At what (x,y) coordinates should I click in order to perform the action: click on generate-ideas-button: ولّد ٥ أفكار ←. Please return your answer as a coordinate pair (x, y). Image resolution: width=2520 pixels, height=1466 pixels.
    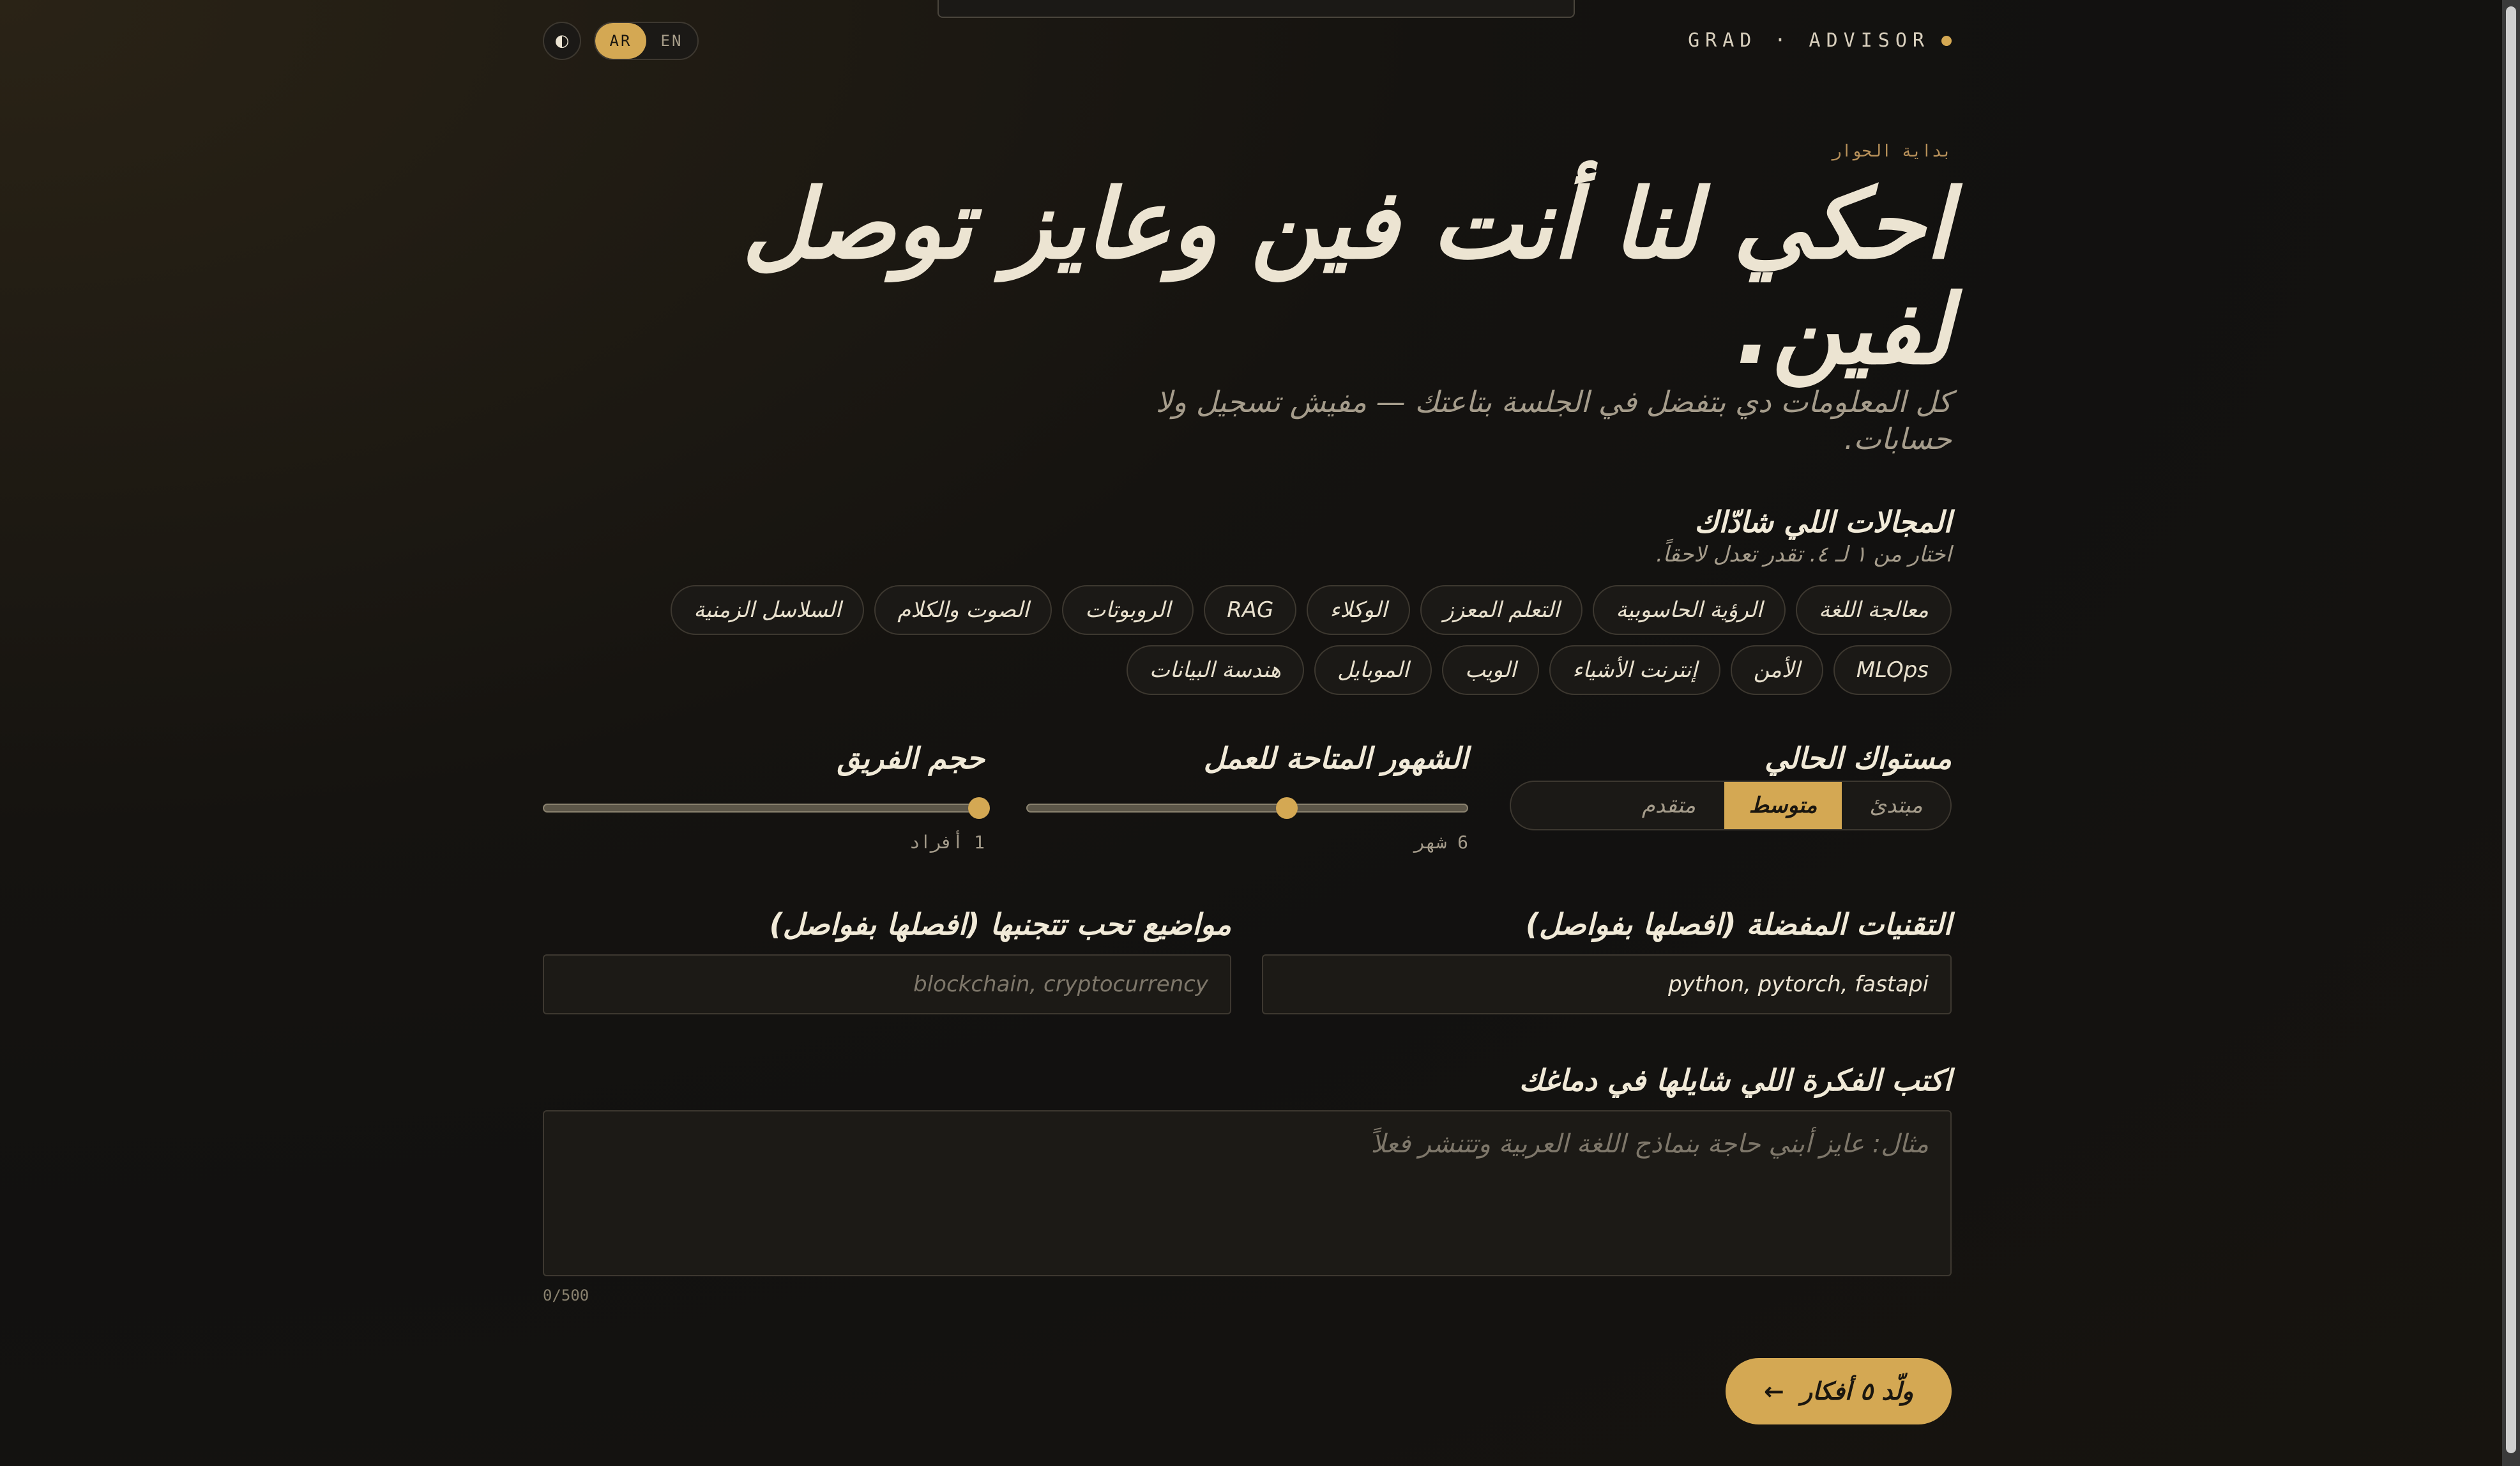
    Looking at the image, I should click on (1839, 1391).